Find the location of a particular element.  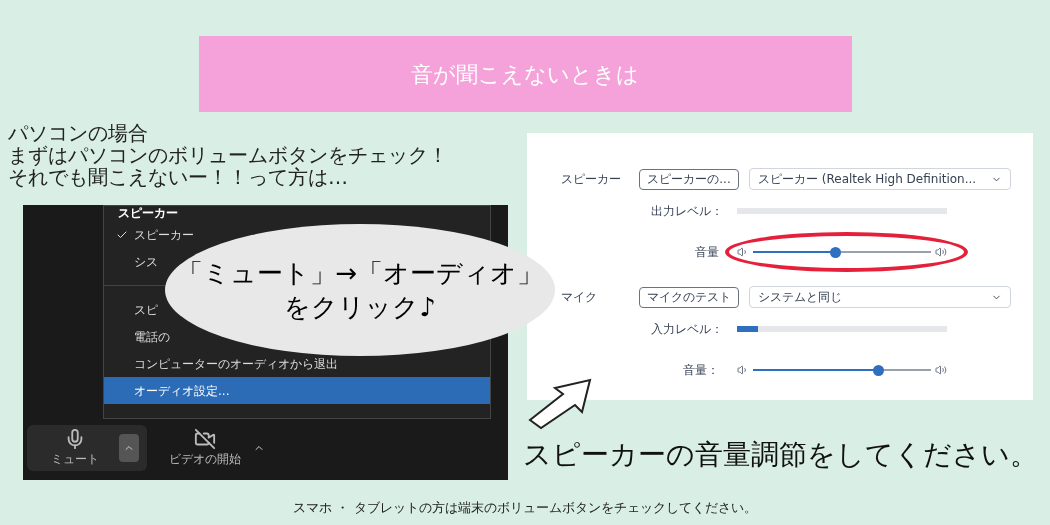

toolbar-button: ビデオの開始 is located at coordinates (217, 448).